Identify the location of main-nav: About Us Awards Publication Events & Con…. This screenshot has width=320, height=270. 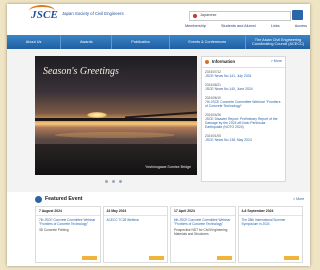
(158, 42).